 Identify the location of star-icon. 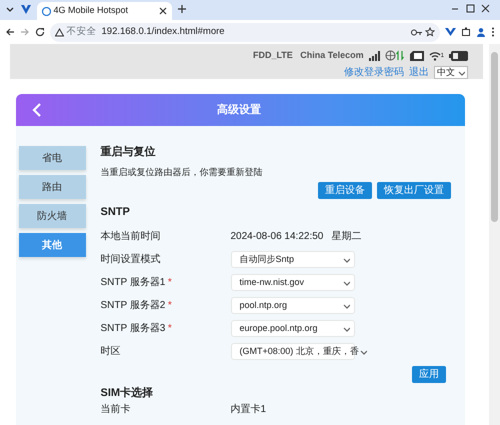
(430, 32).